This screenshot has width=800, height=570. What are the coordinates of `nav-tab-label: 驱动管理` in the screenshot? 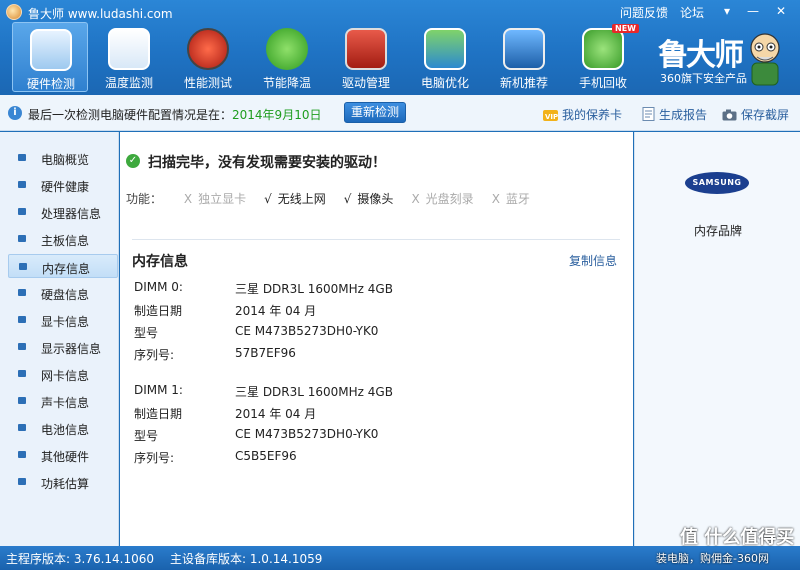 It's located at (365, 83).